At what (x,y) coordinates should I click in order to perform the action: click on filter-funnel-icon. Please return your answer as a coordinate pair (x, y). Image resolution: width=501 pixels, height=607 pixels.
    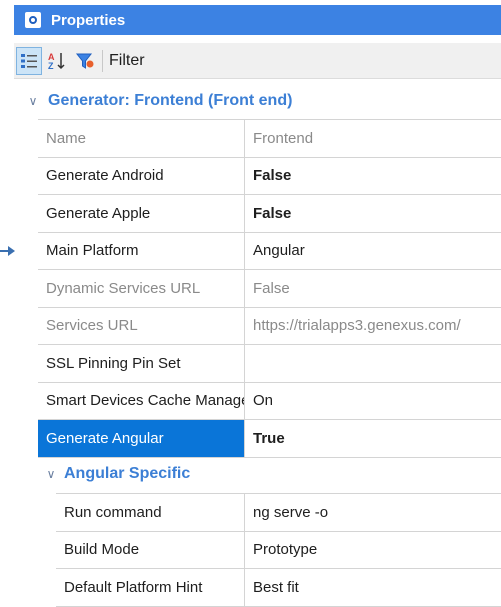
    Looking at the image, I should click on (84, 61).